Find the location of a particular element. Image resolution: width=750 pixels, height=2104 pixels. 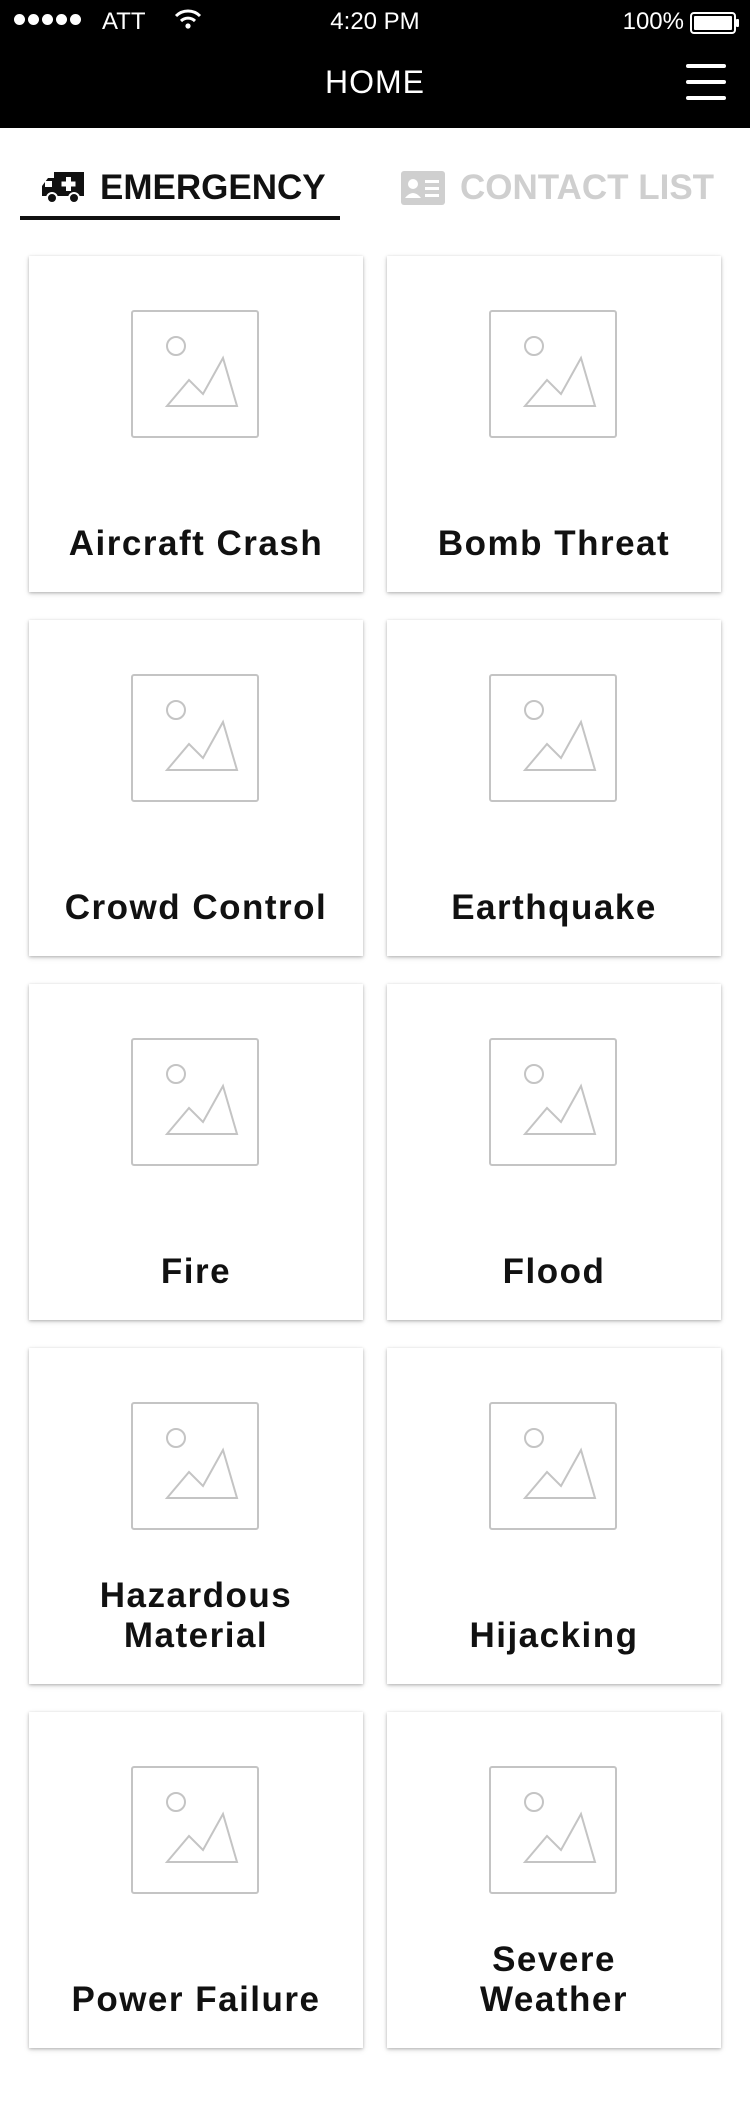

battery-percent: 100% is located at coordinates (653, 21).